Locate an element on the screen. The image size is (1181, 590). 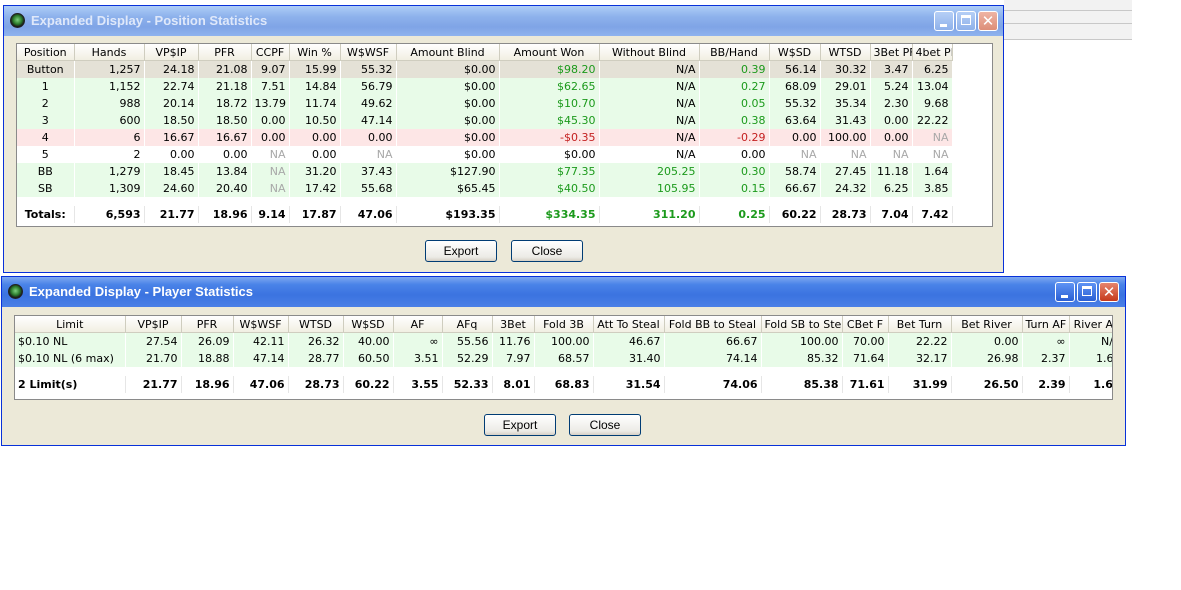
table-cell: 18.45 is located at coordinates (171, 171).